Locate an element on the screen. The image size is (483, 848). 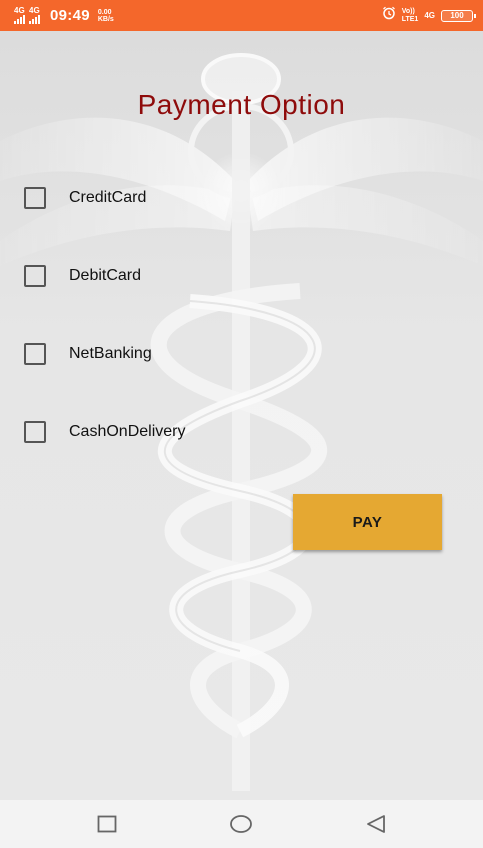
signal-icon: 4G is located at coordinates (19, 15).